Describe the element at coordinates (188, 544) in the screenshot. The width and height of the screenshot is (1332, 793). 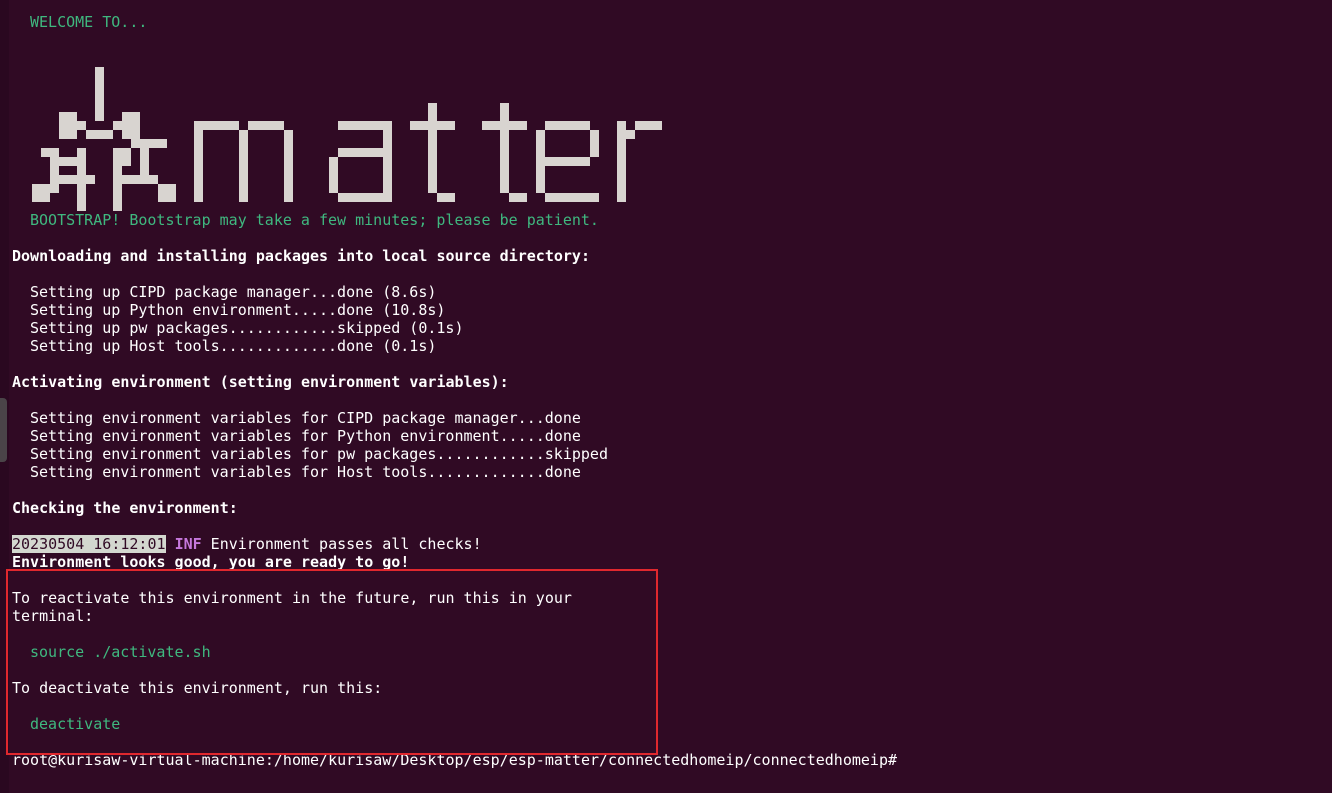
I see `log-level: INF` at that location.